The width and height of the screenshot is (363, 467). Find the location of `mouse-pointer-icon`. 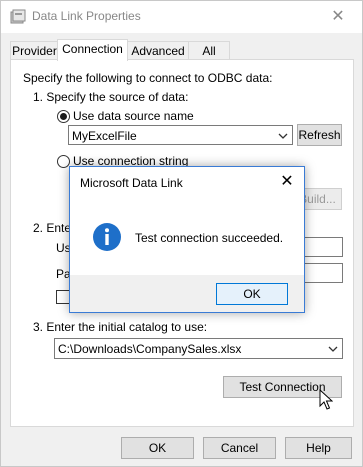

mouse-pointer-icon is located at coordinates (326, 399).